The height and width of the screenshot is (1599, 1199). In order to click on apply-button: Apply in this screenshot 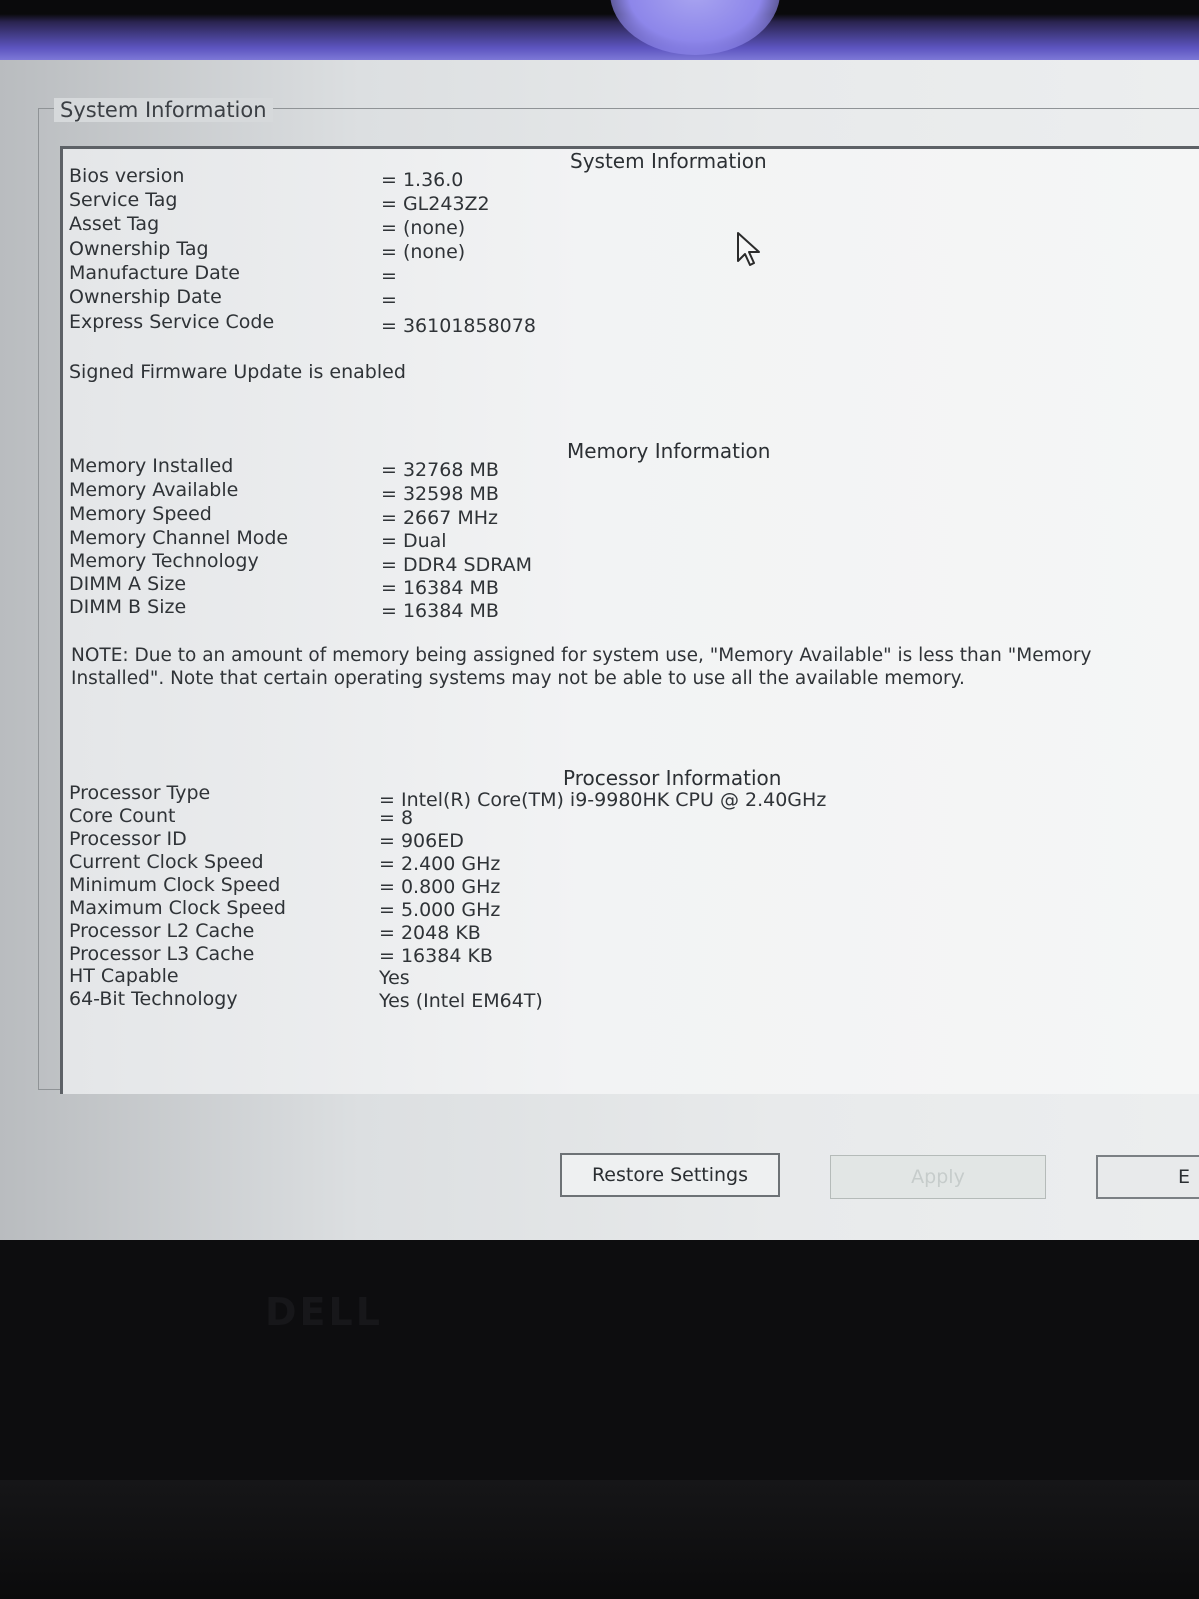, I will do `click(938, 1177)`.